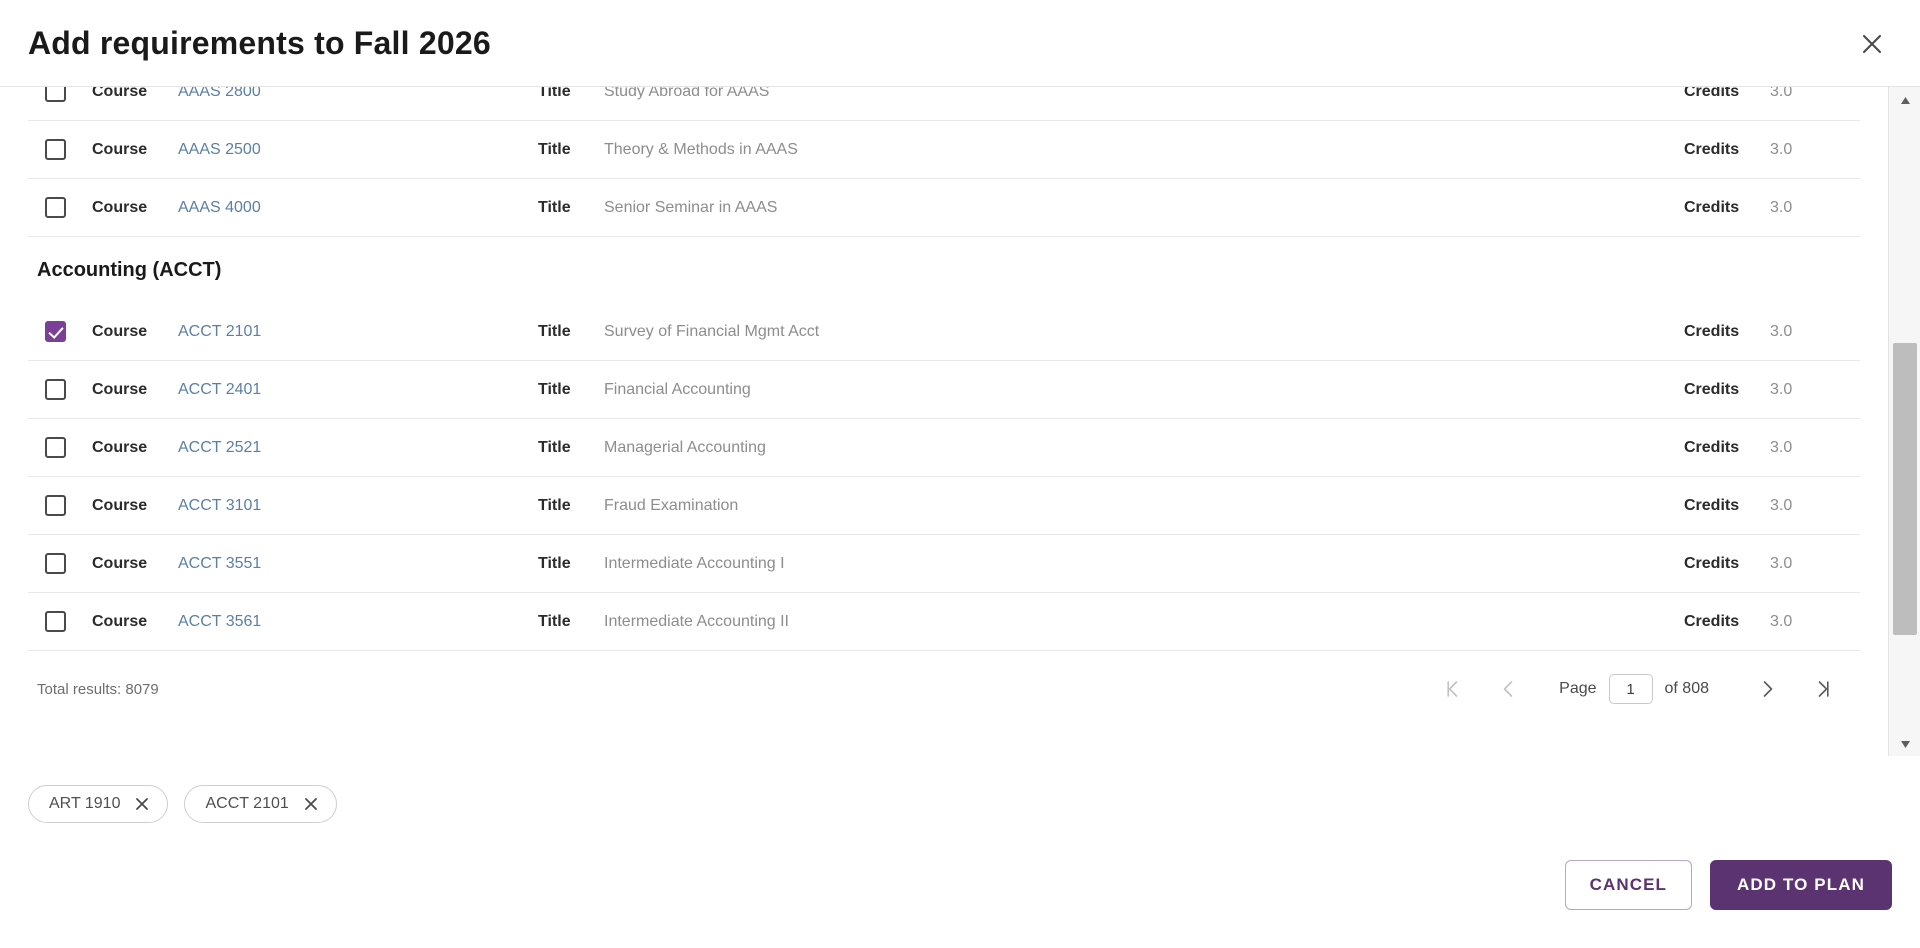 Image resolution: width=1920 pixels, height=948 pixels. Describe the element at coordinates (1686, 688) in the screenshot. I see `page-total-label: of 808` at that location.